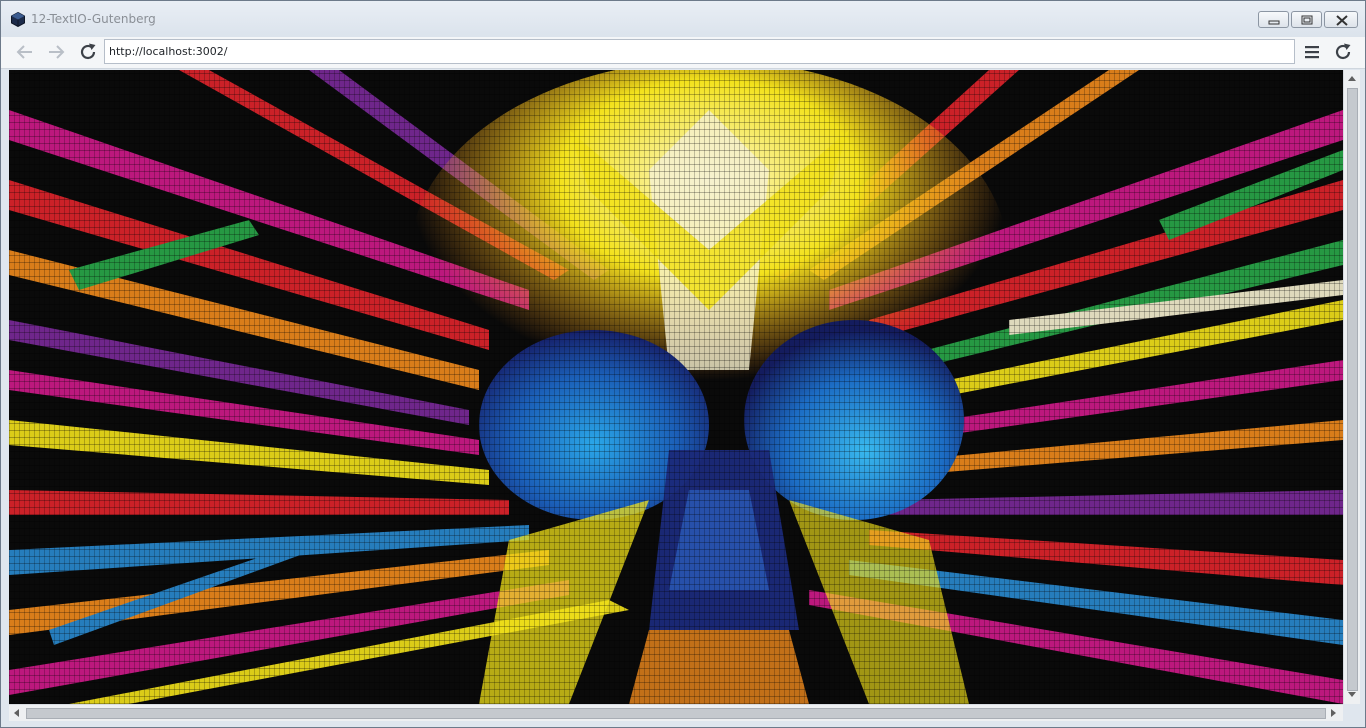 The width and height of the screenshot is (1366, 728). What do you see at coordinates (93, 19) in the screenshot?
I see `window-title: 12-TextIO-Gutenberg` at bounding box center [93, 19].